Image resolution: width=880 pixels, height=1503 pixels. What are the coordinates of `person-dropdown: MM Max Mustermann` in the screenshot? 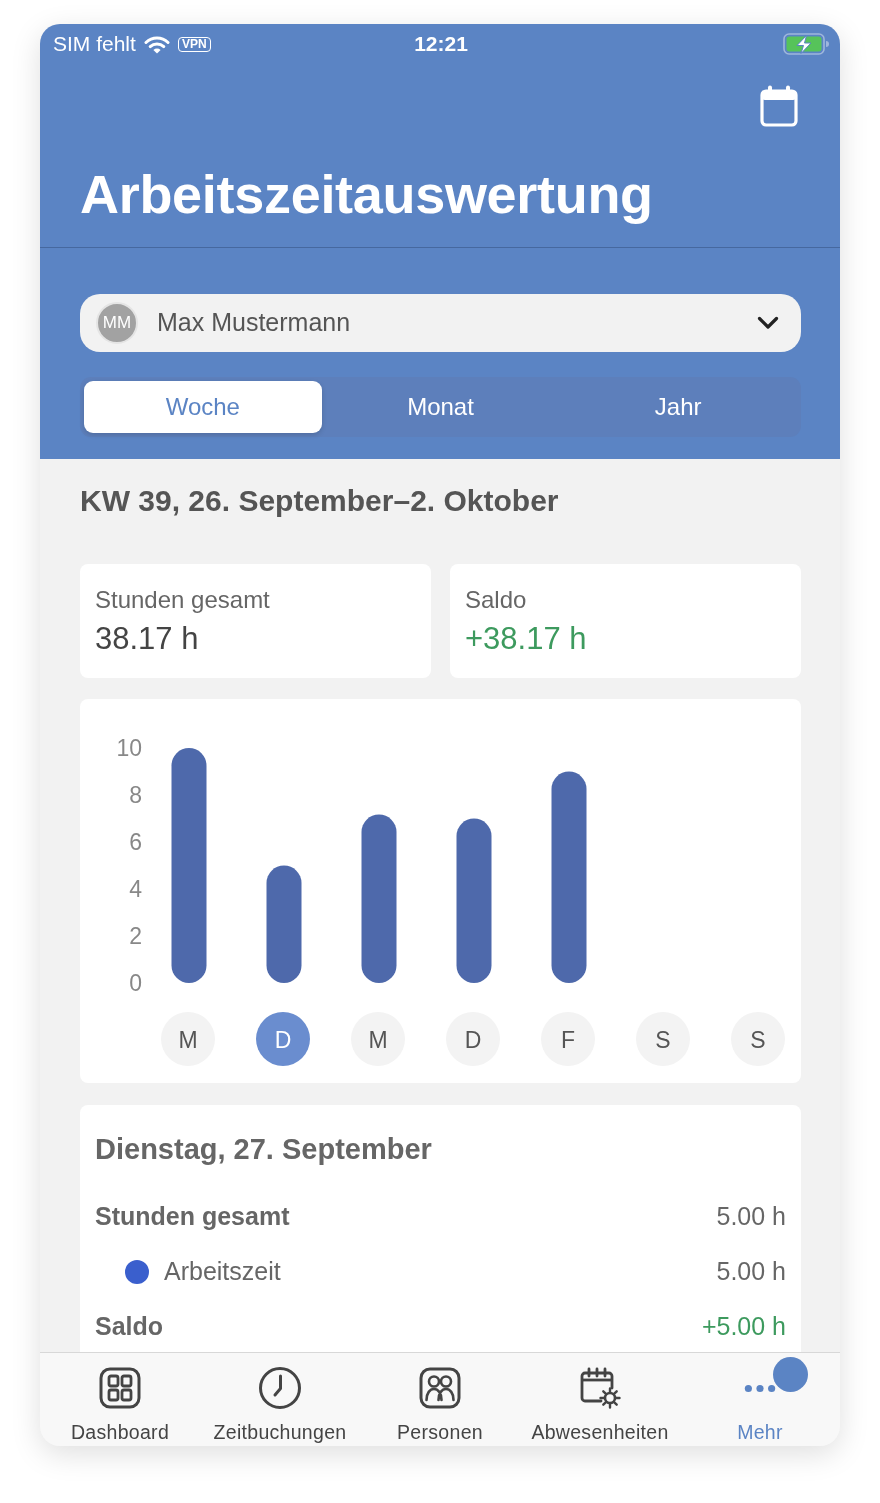 It's located at (440, 323).